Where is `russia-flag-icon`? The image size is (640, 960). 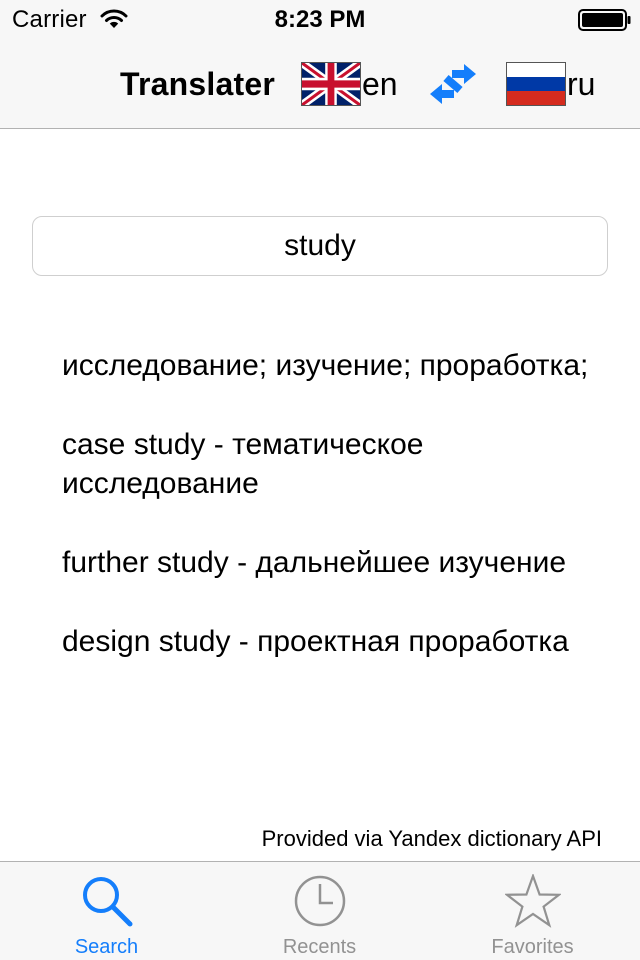 russia-flag-icon is located at coordinates (536, 84).